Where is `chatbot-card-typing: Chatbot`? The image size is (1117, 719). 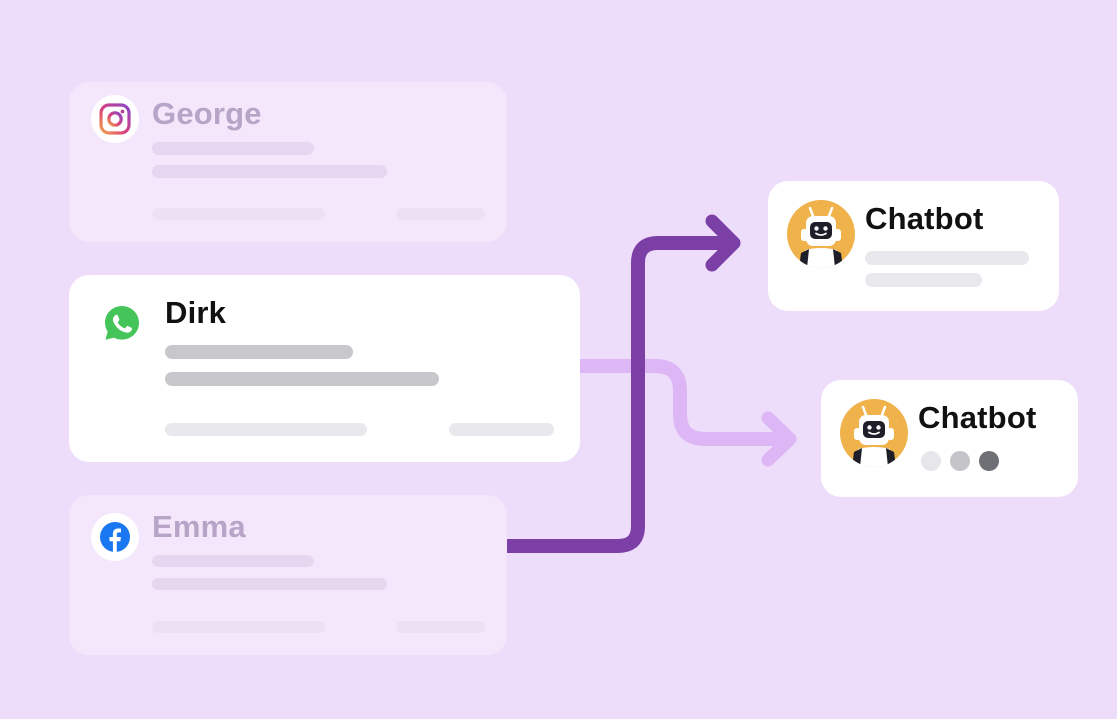
chatbot-card-typing: Chatbot is located at coordinates (949, 438).